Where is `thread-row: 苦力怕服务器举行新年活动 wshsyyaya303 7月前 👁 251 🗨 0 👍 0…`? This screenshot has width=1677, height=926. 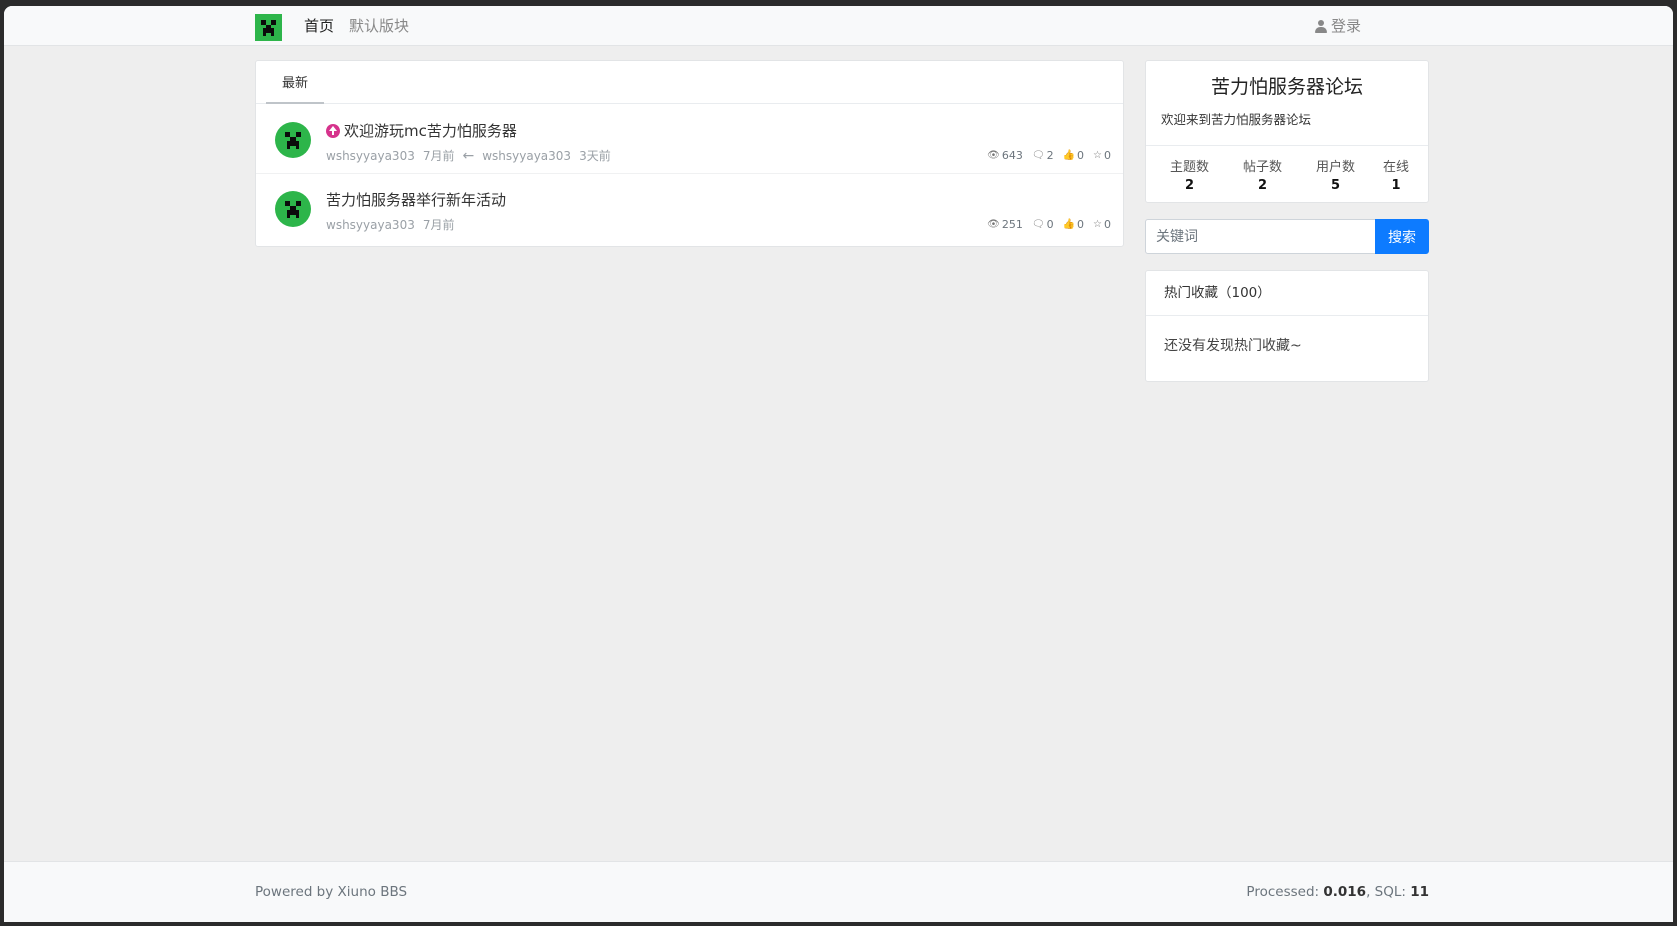 thread-row: 苦力怕服务器举行新年活动 wshsyyaya303 7月前 👁 251 🗨 0 👍 0… is located at coordinates (689, 207).